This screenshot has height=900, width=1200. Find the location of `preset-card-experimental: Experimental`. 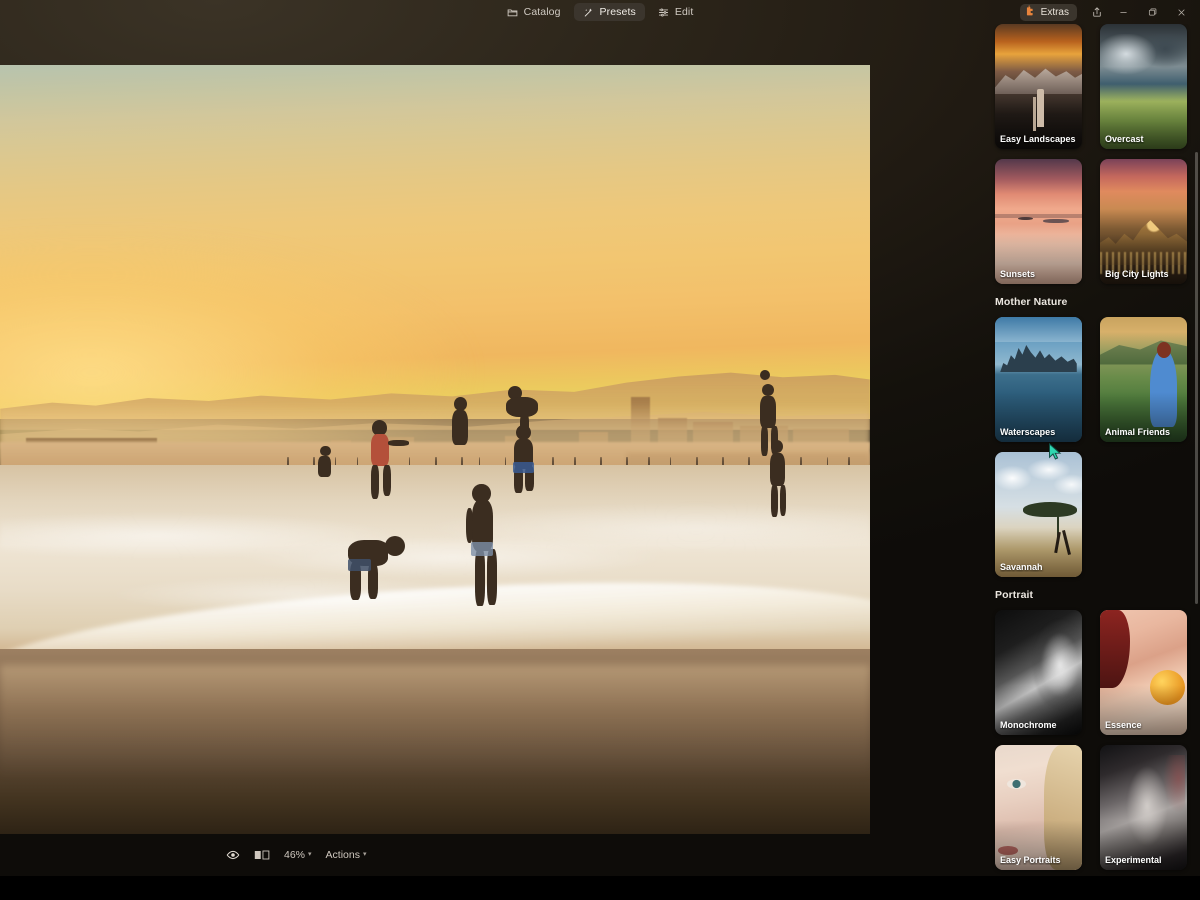

preset-card-experimental: Experimental is located at coordinates (1143, 807).